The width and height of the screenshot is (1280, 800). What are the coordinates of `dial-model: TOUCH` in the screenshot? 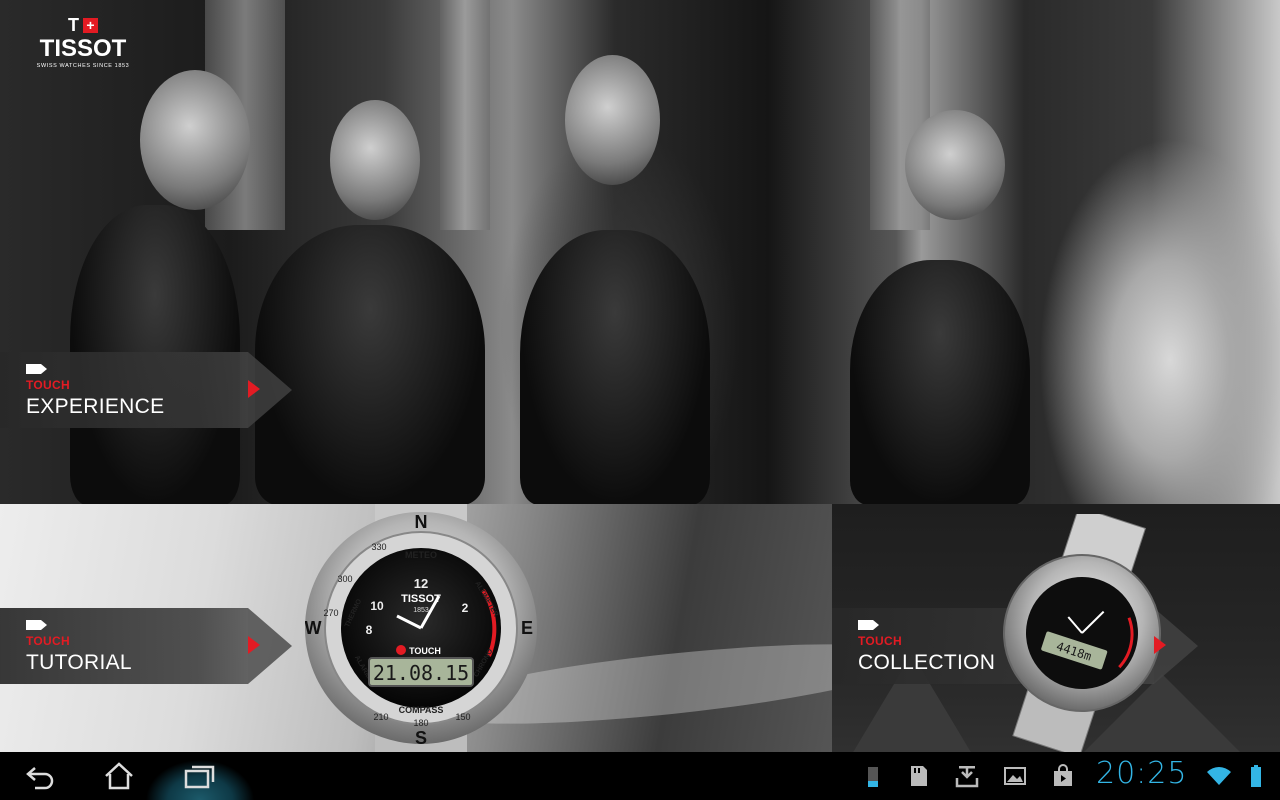 It's located at (425, 651).